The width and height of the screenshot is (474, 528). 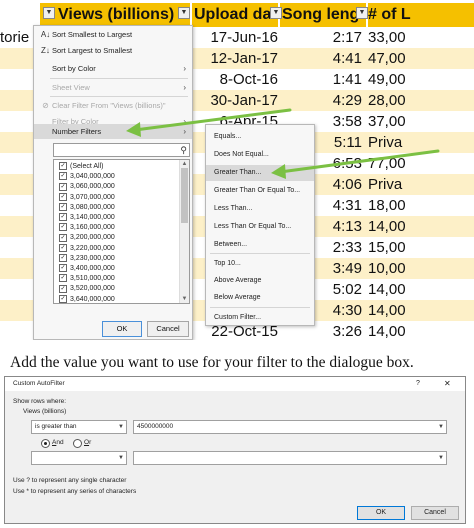 What do you see at coordinates (121, 150) in the screenshot?
I see `filter-search-input: ⚲` at bounding box center [121, 150].